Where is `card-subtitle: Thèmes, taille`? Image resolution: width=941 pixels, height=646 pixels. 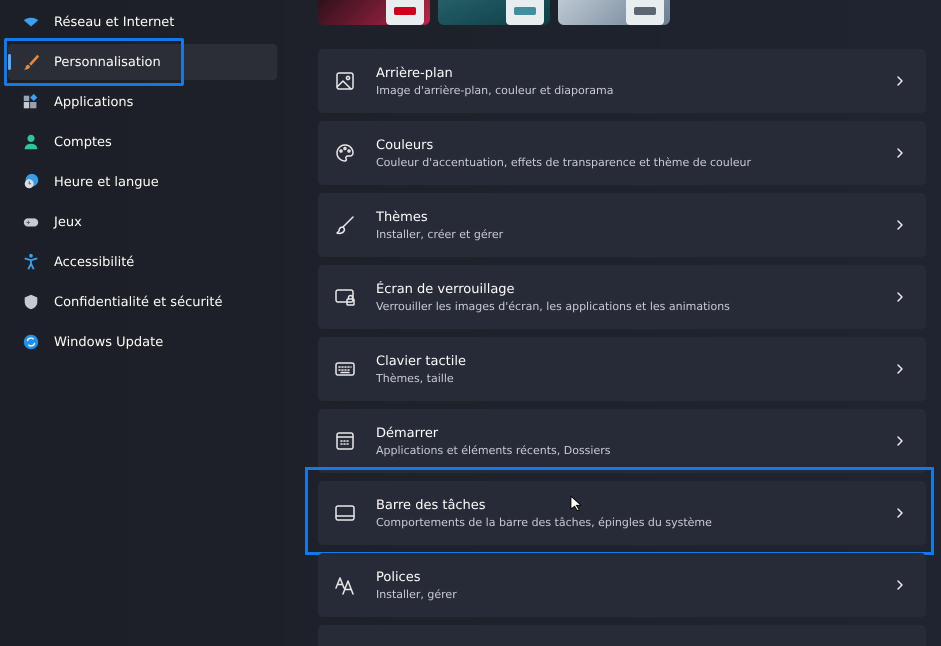 card-subtitle: Thèmes, taille is located at coordinates (415, 378).